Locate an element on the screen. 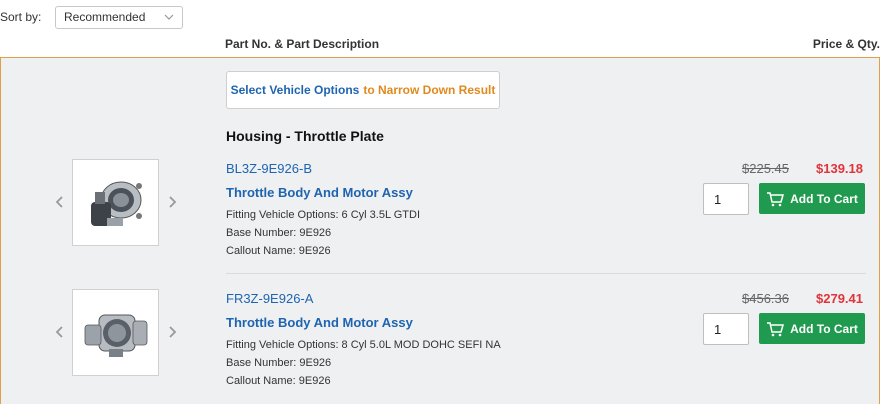  part-number-link: BL3Z-9E926-B is located at coordinates (269, 168).